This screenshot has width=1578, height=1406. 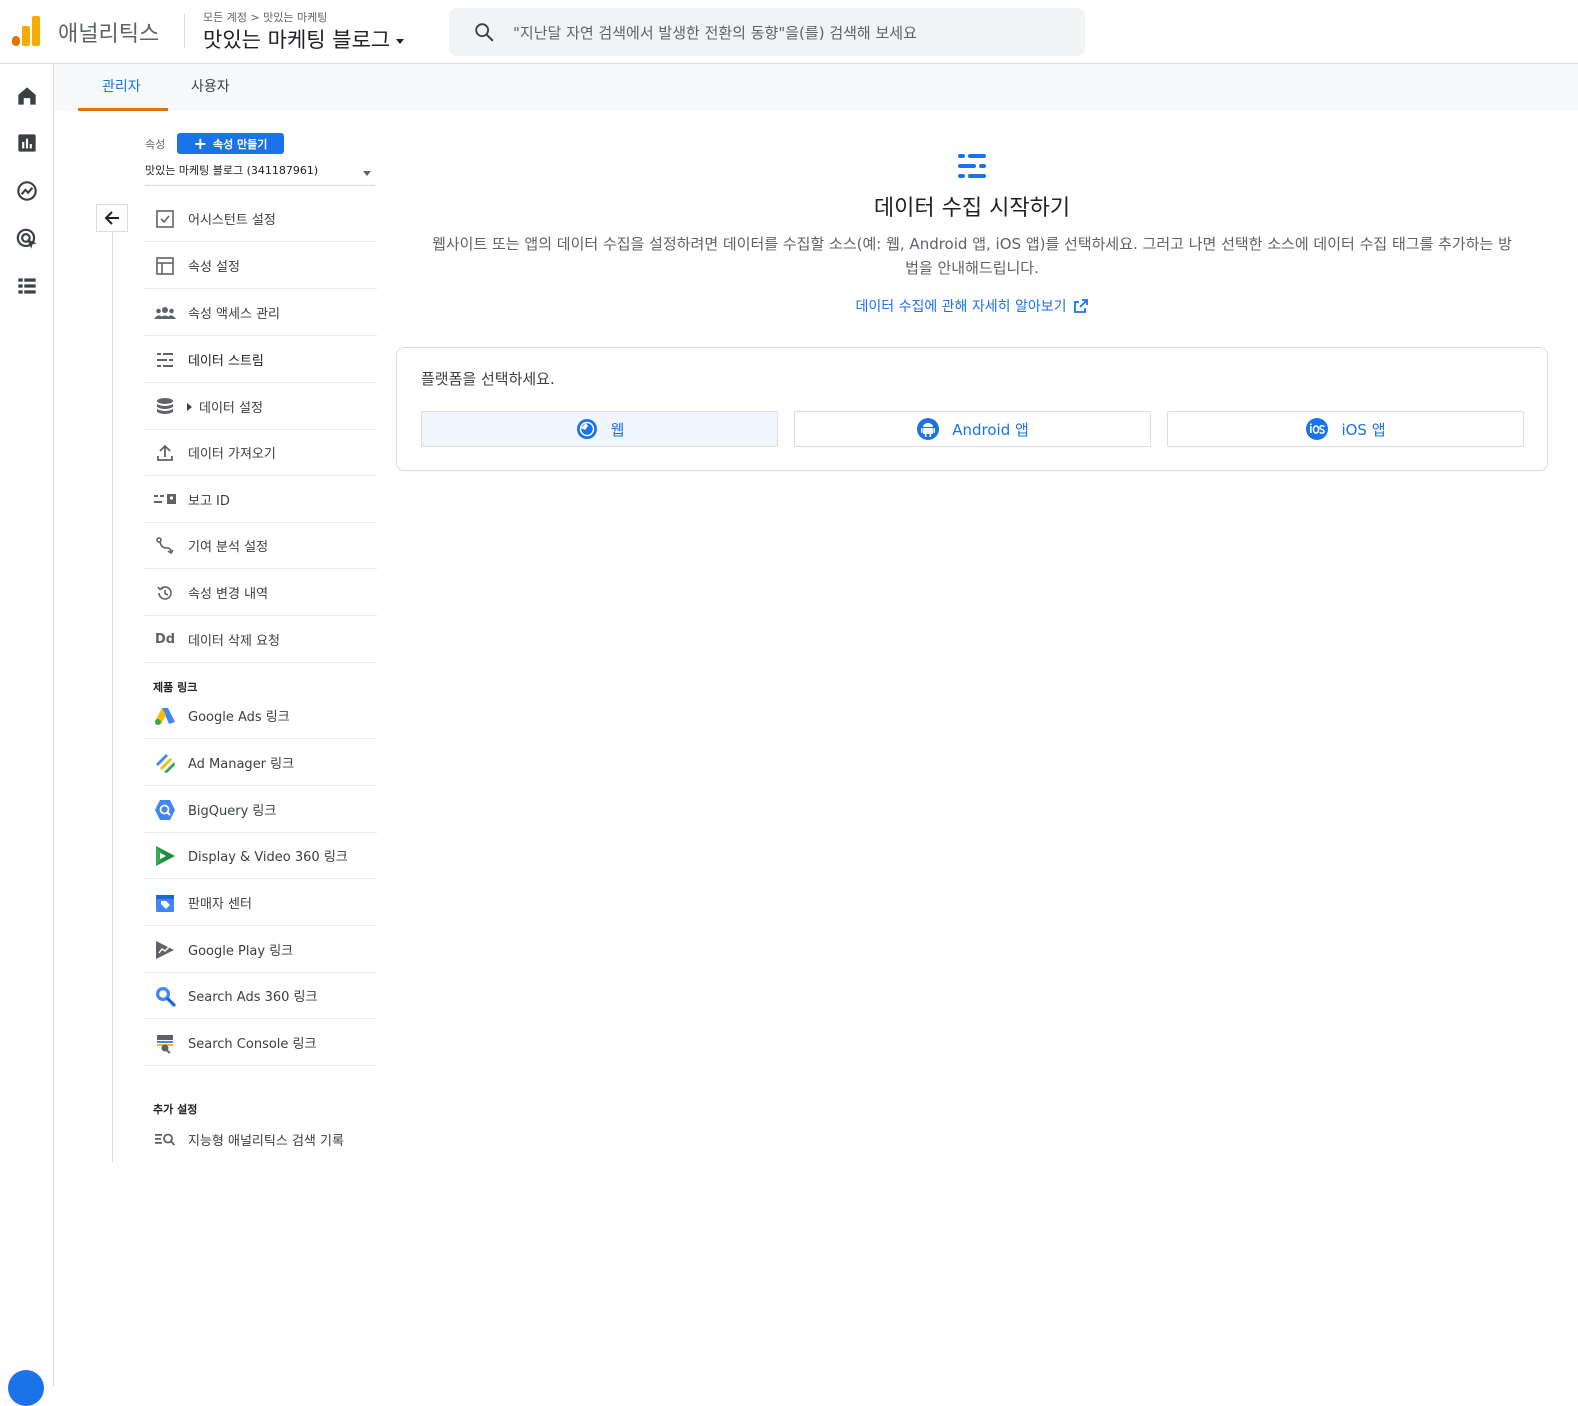 I want to click on menu-item-data-deletion: Dd 데이터 삭제 요청, so click(x=261, y=640).